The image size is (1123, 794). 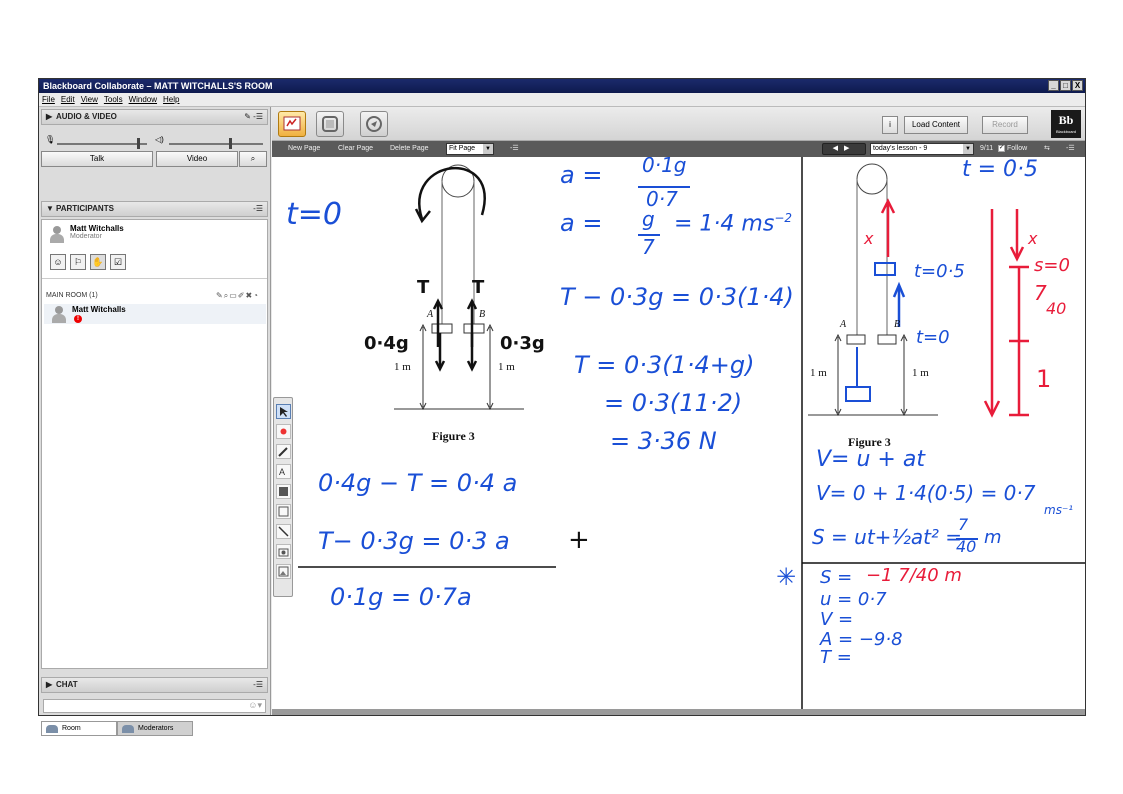 I want to click on displacement-eq: S = ut+½at² =, so click(x=887, y=537).